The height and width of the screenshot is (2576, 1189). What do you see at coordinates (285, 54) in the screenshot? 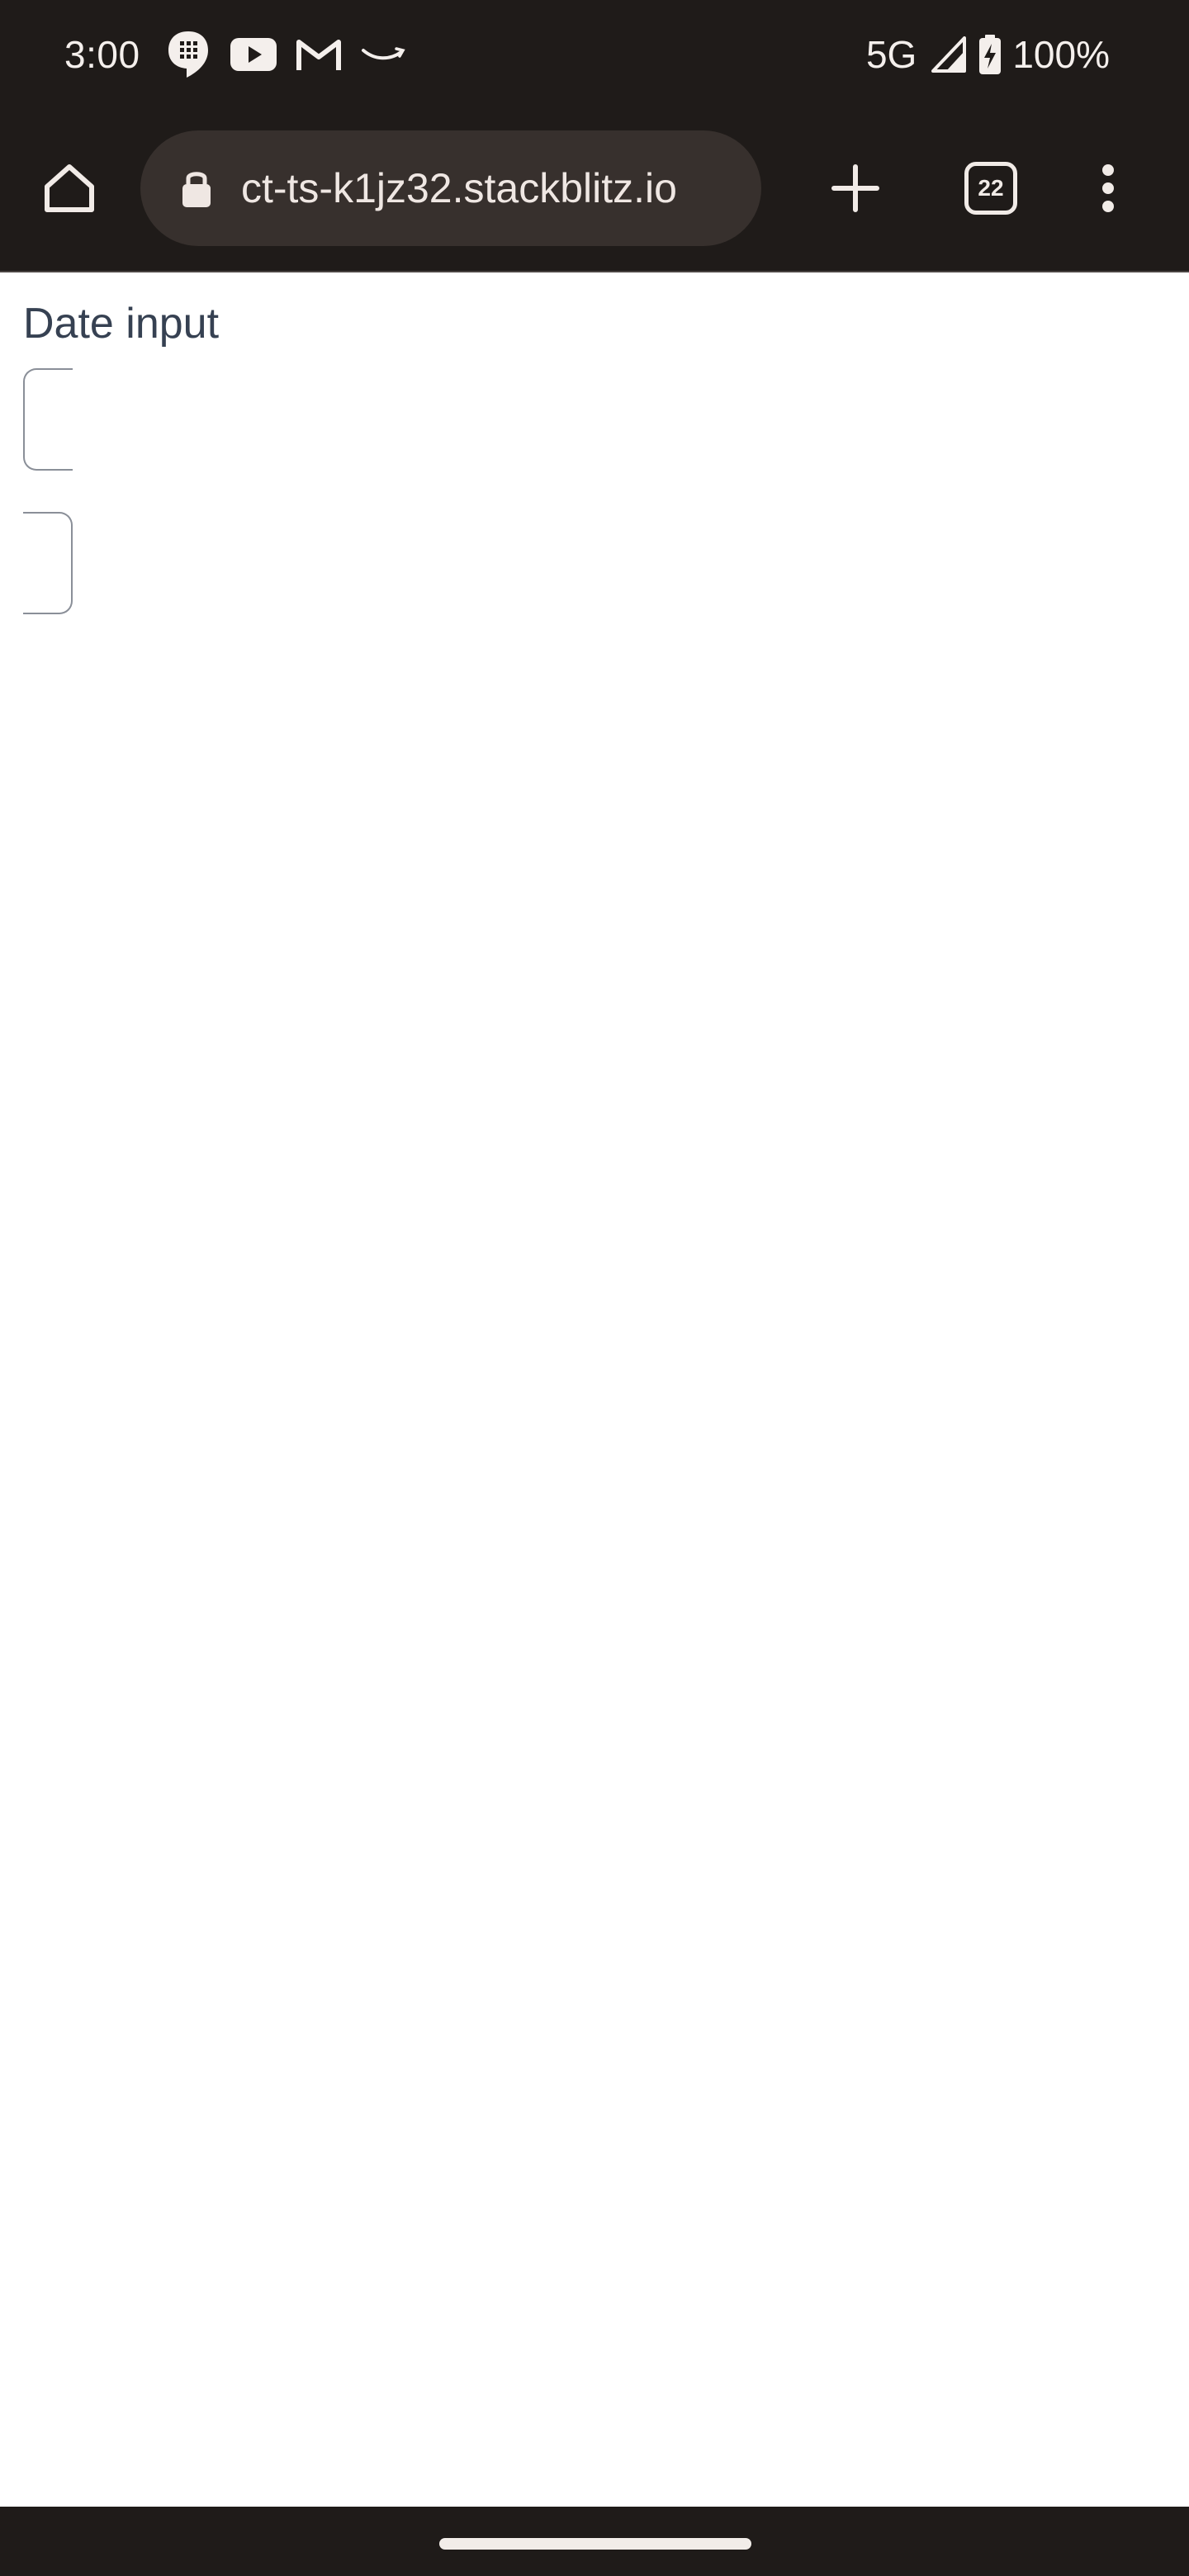
I see `notification-icons` at bounding box center [285, 54].